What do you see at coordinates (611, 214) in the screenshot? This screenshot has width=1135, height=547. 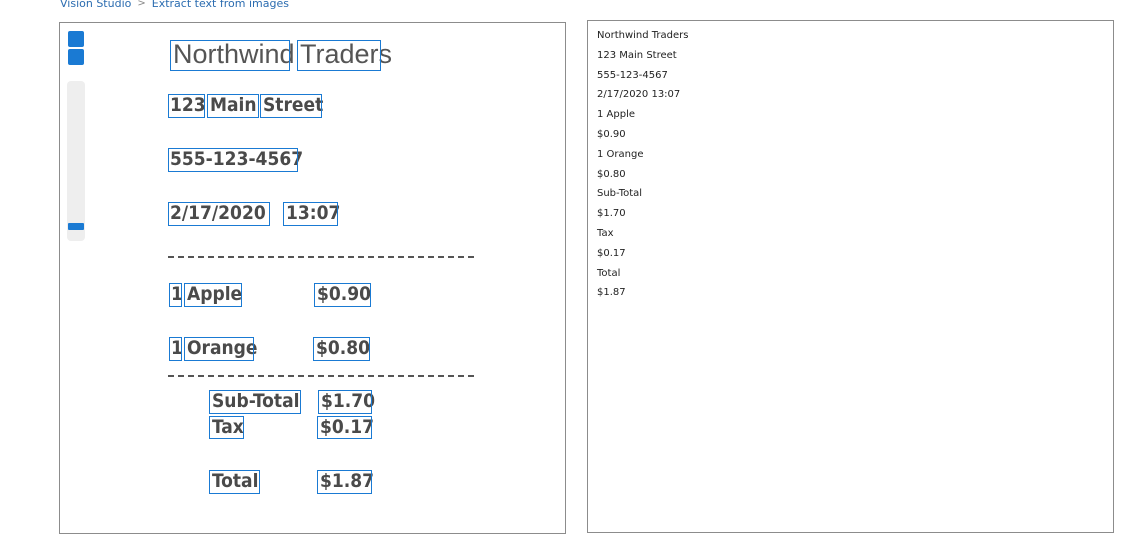 I see `extracted-line: $1.70` at bounding box center [611, 214].